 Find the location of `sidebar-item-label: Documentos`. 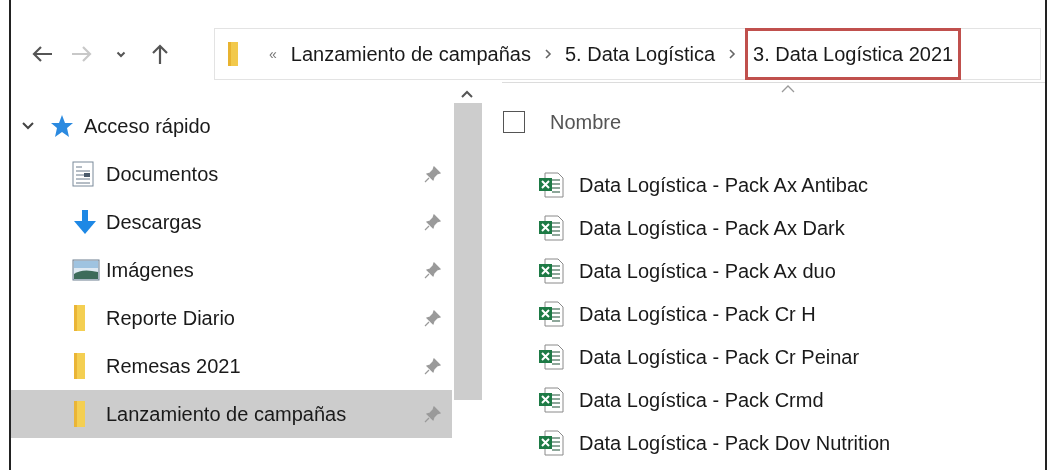

sidebar-item-label: Documentos is located at coordinates (163, 174).